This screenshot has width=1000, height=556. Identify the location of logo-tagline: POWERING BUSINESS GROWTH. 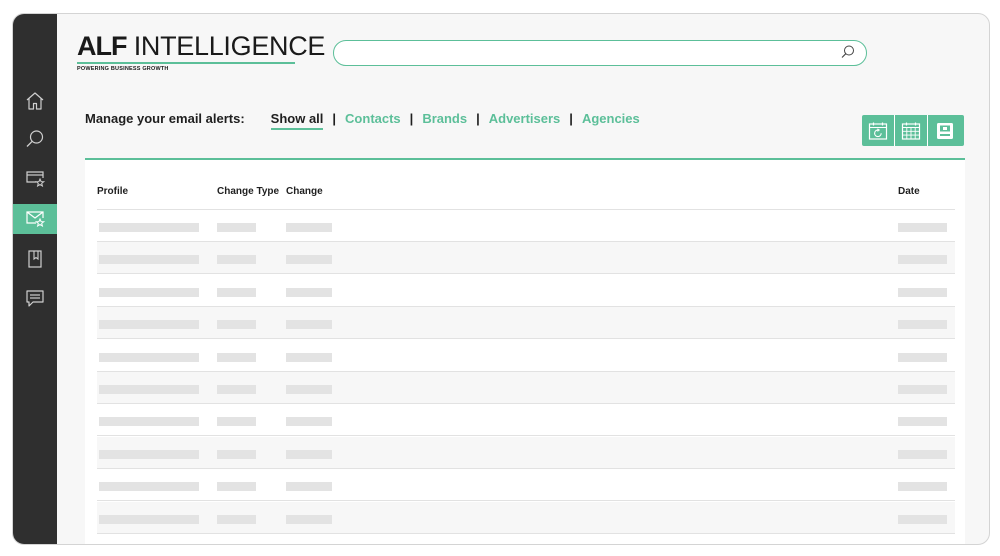
(123, 69).